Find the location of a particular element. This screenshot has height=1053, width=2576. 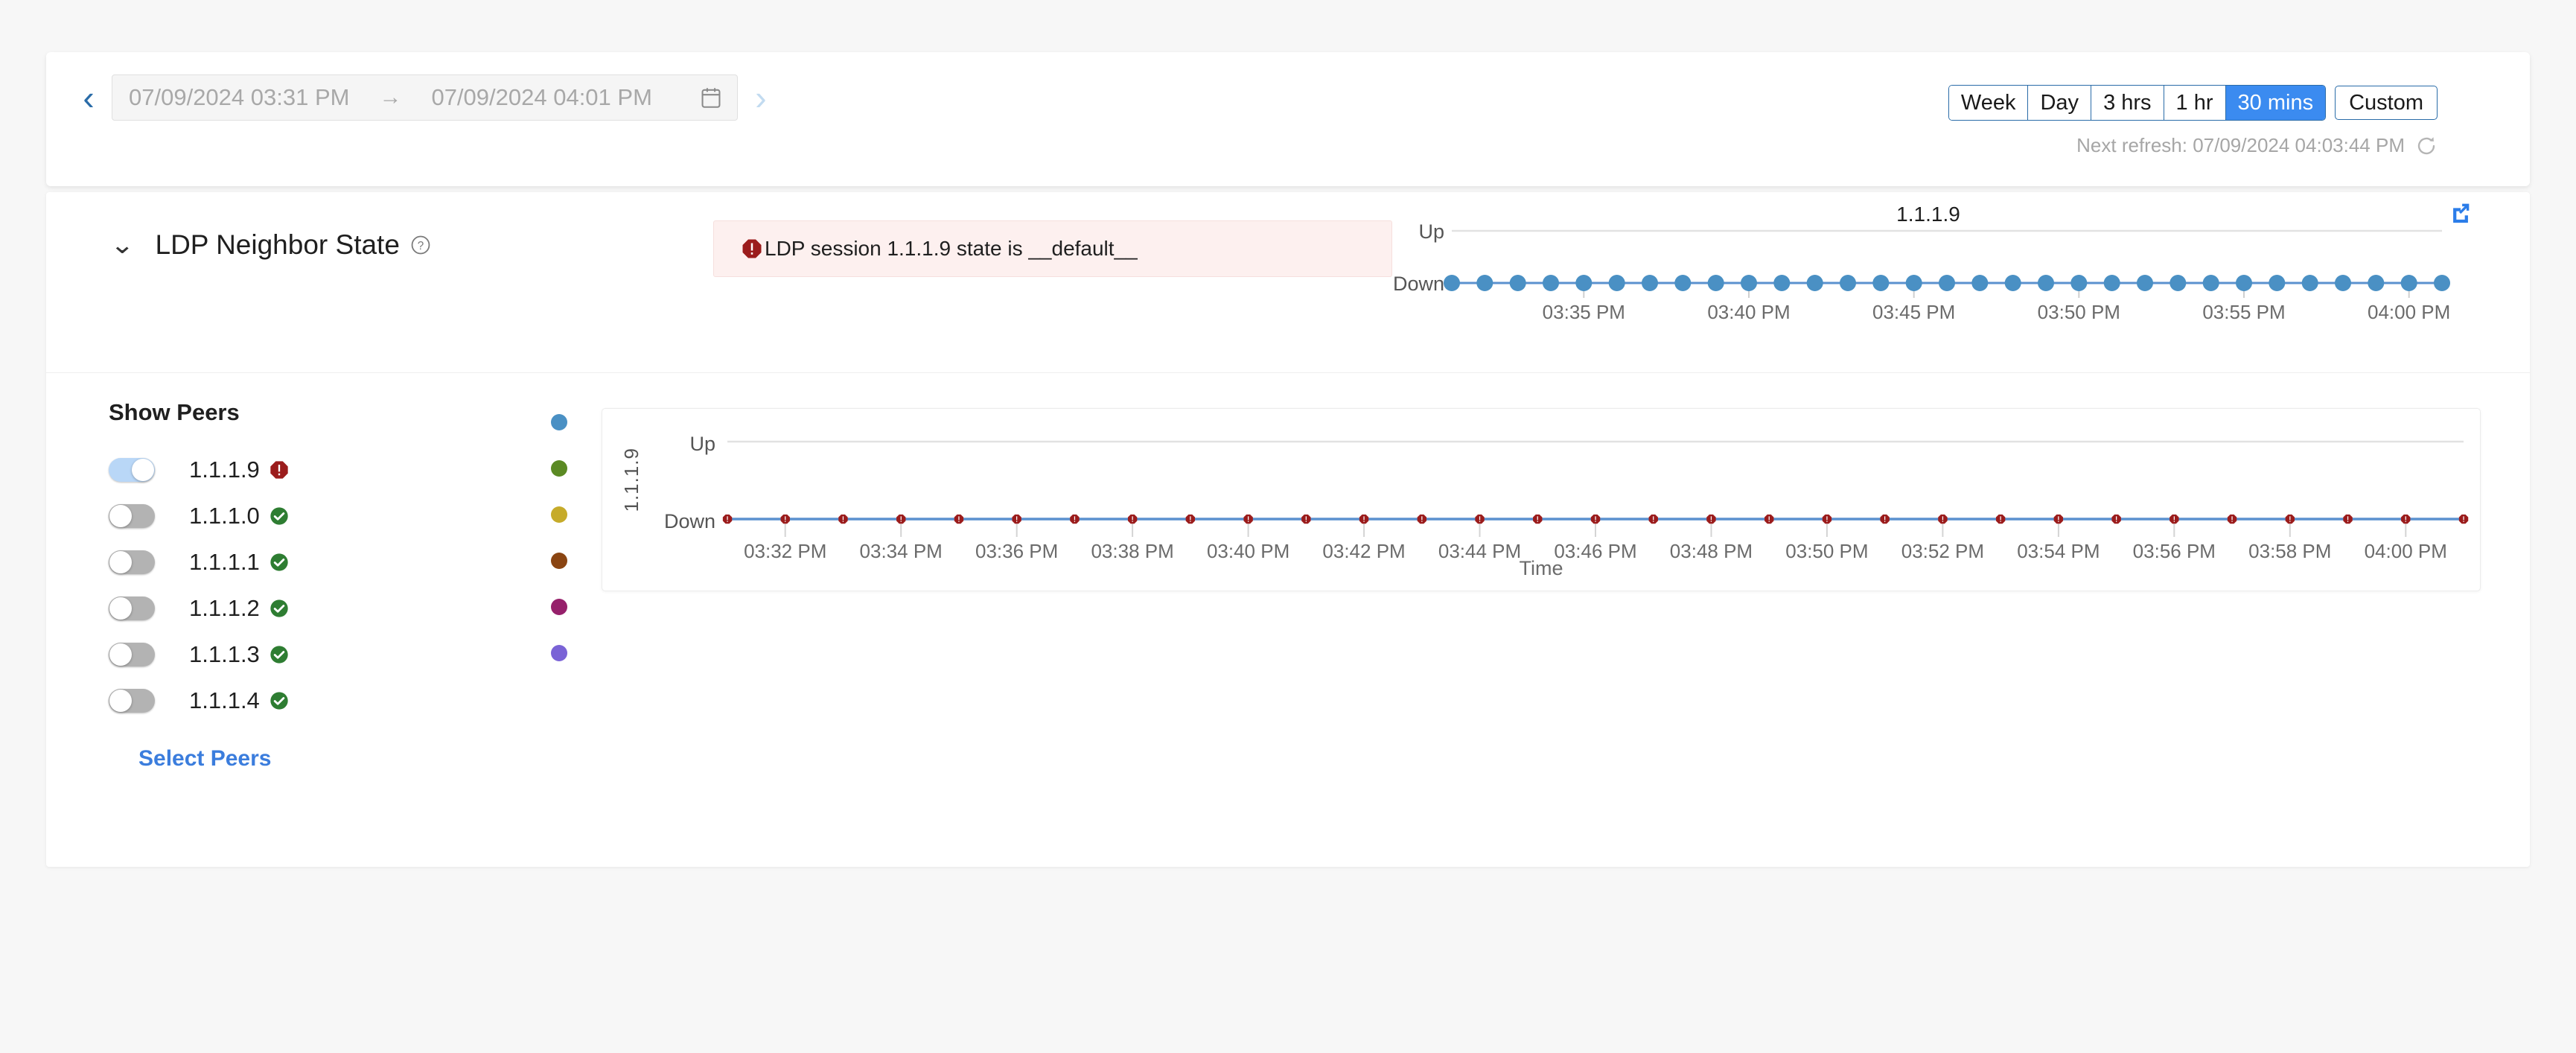

range-option-custom: Custom is located at coordinates (2386, 103).